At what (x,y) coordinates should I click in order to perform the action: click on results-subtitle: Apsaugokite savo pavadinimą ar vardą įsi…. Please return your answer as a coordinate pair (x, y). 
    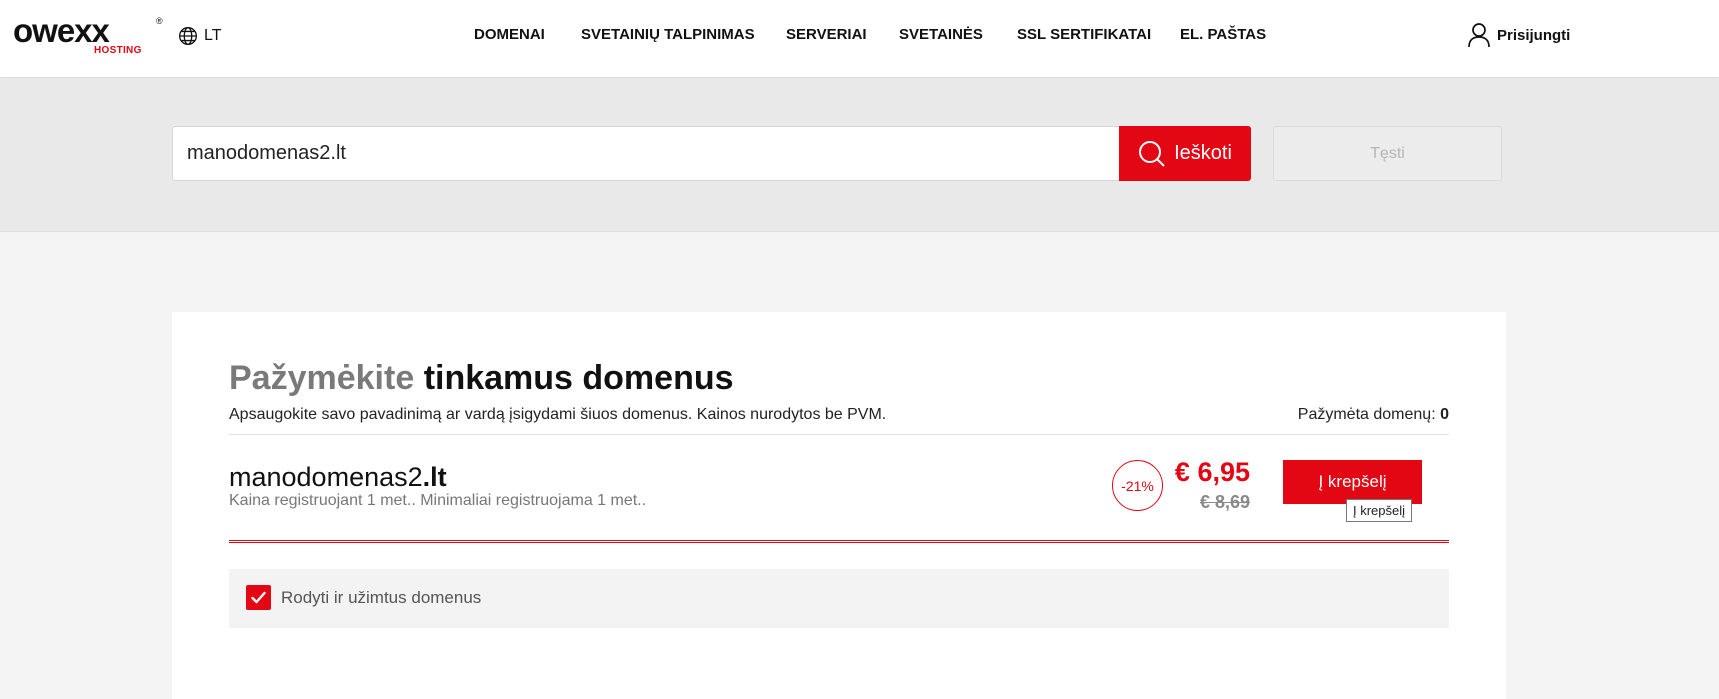
    Looking at the image, I should click on (558, 414).